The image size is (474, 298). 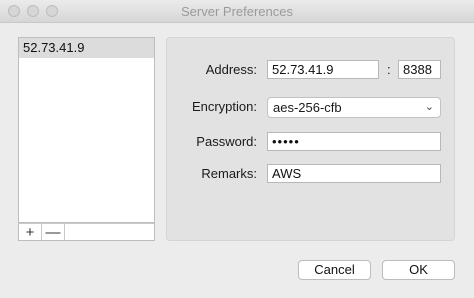 What do you see at coordinates (86, 232) in the screenshot?
I see `server-list-toolbar: + —` at bounding box center [86, 232].